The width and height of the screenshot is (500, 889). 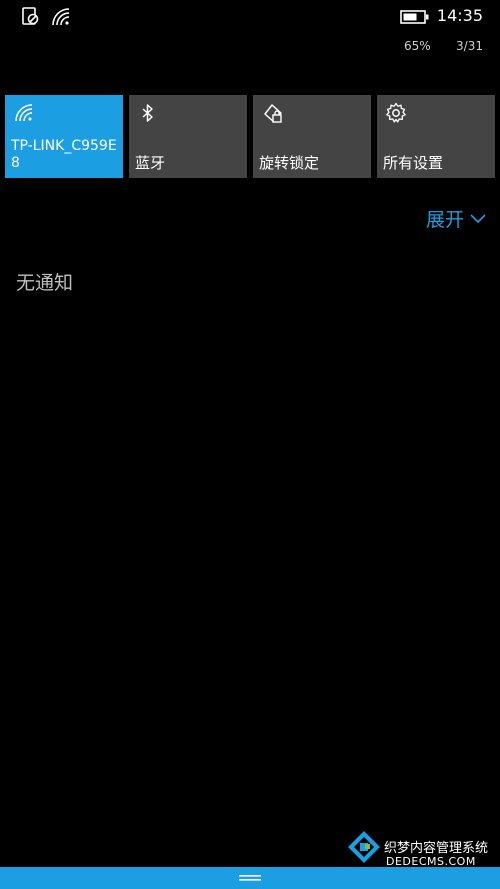 I want to click on quick-actions: TP-LINK_C959E8 蓝牙 旋转锁定 所有设置, so click(x=250, y=136).